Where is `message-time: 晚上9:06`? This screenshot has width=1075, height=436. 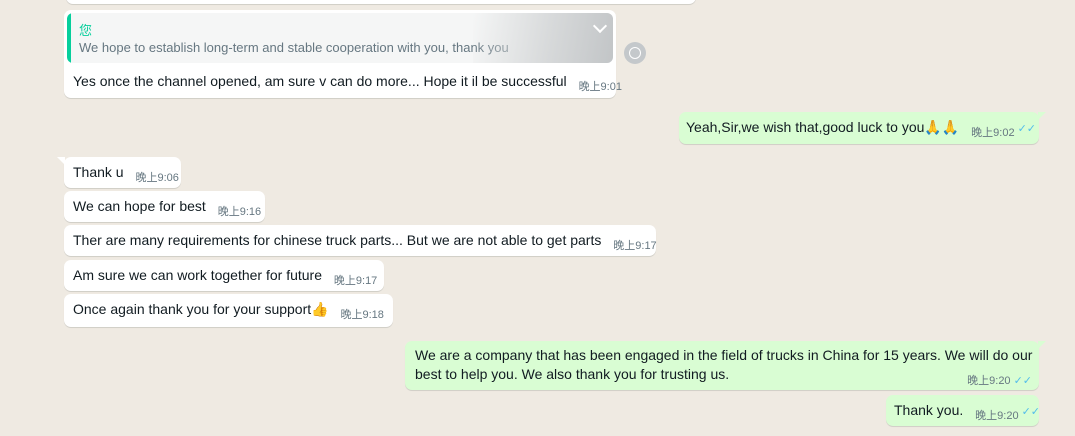 message-time: 晚上9:06 is located at coordinates (157, 178).